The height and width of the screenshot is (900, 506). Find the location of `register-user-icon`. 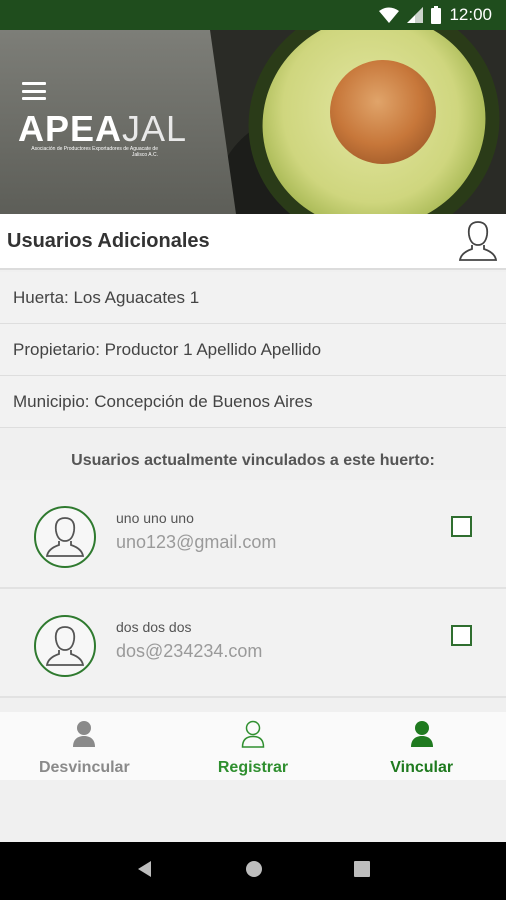

register-user-icon is located at coordinates (253, 736).